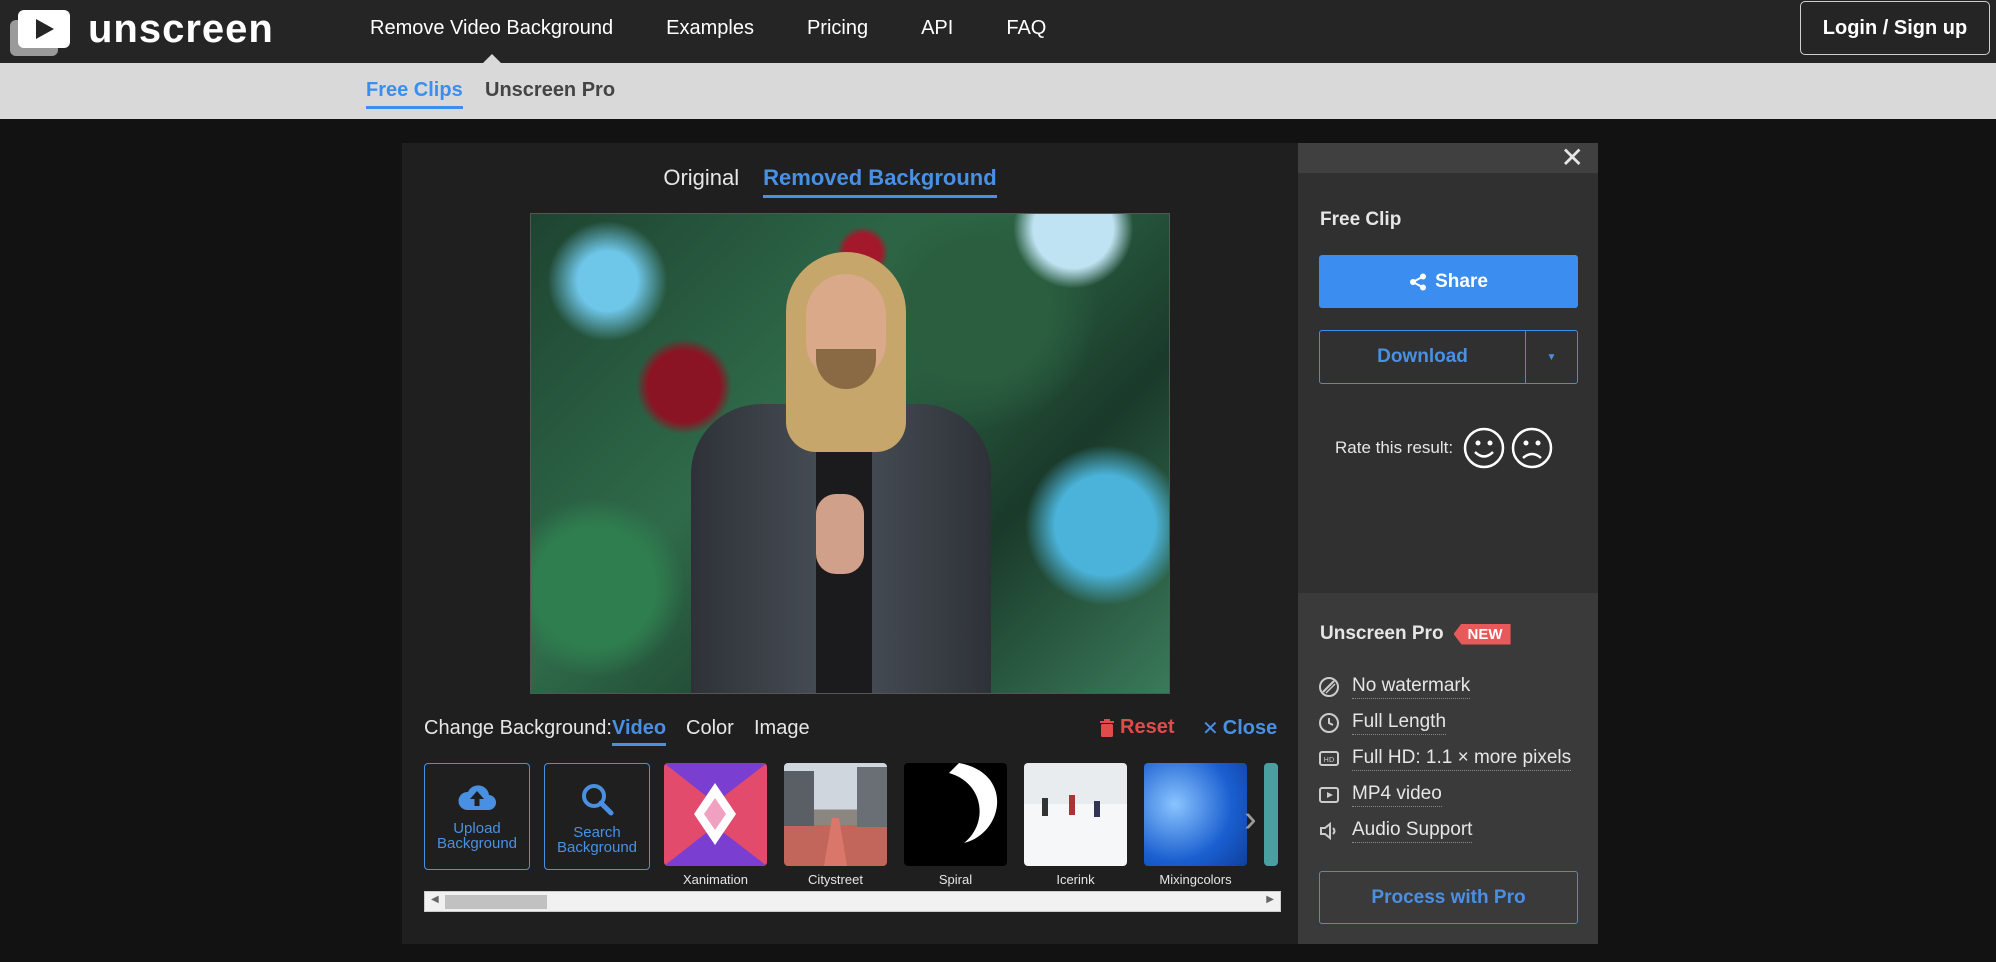 The width and height of the screenshot is (1996, 962). Describe the element at coordinates (955, 879) in the screenshot. I see `thumb-label-spiral: Spiral` at that location.